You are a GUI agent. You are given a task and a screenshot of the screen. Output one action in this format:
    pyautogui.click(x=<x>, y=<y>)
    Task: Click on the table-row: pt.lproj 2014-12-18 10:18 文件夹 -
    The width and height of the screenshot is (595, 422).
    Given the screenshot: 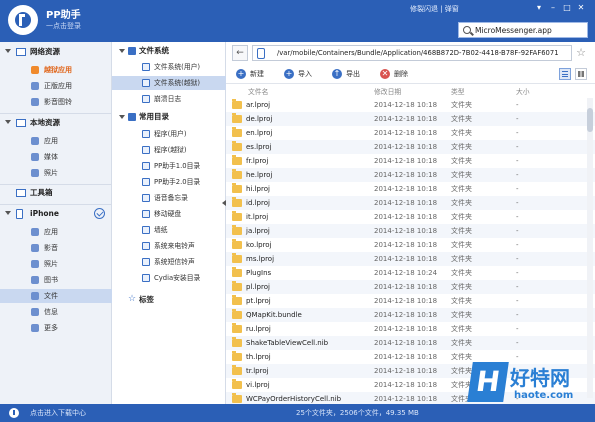 What is the action you would take?
    pyautogui.click(x=410, y=301)
    